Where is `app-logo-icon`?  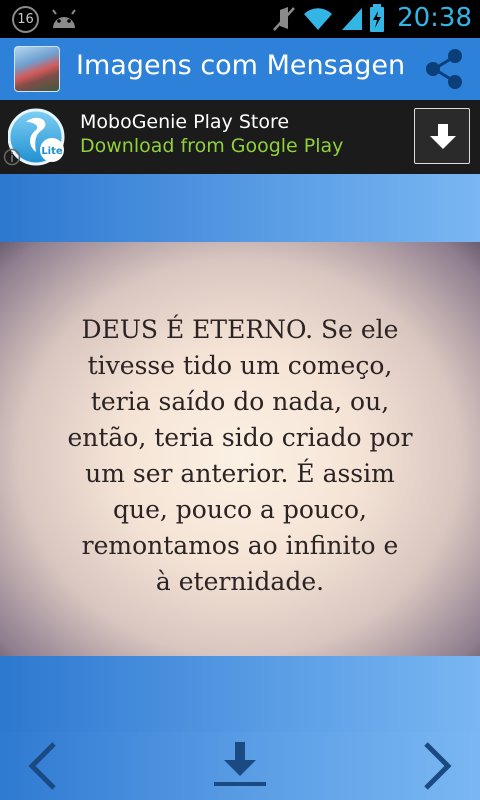 app-logo-icon is located at coordinates (37, 69).